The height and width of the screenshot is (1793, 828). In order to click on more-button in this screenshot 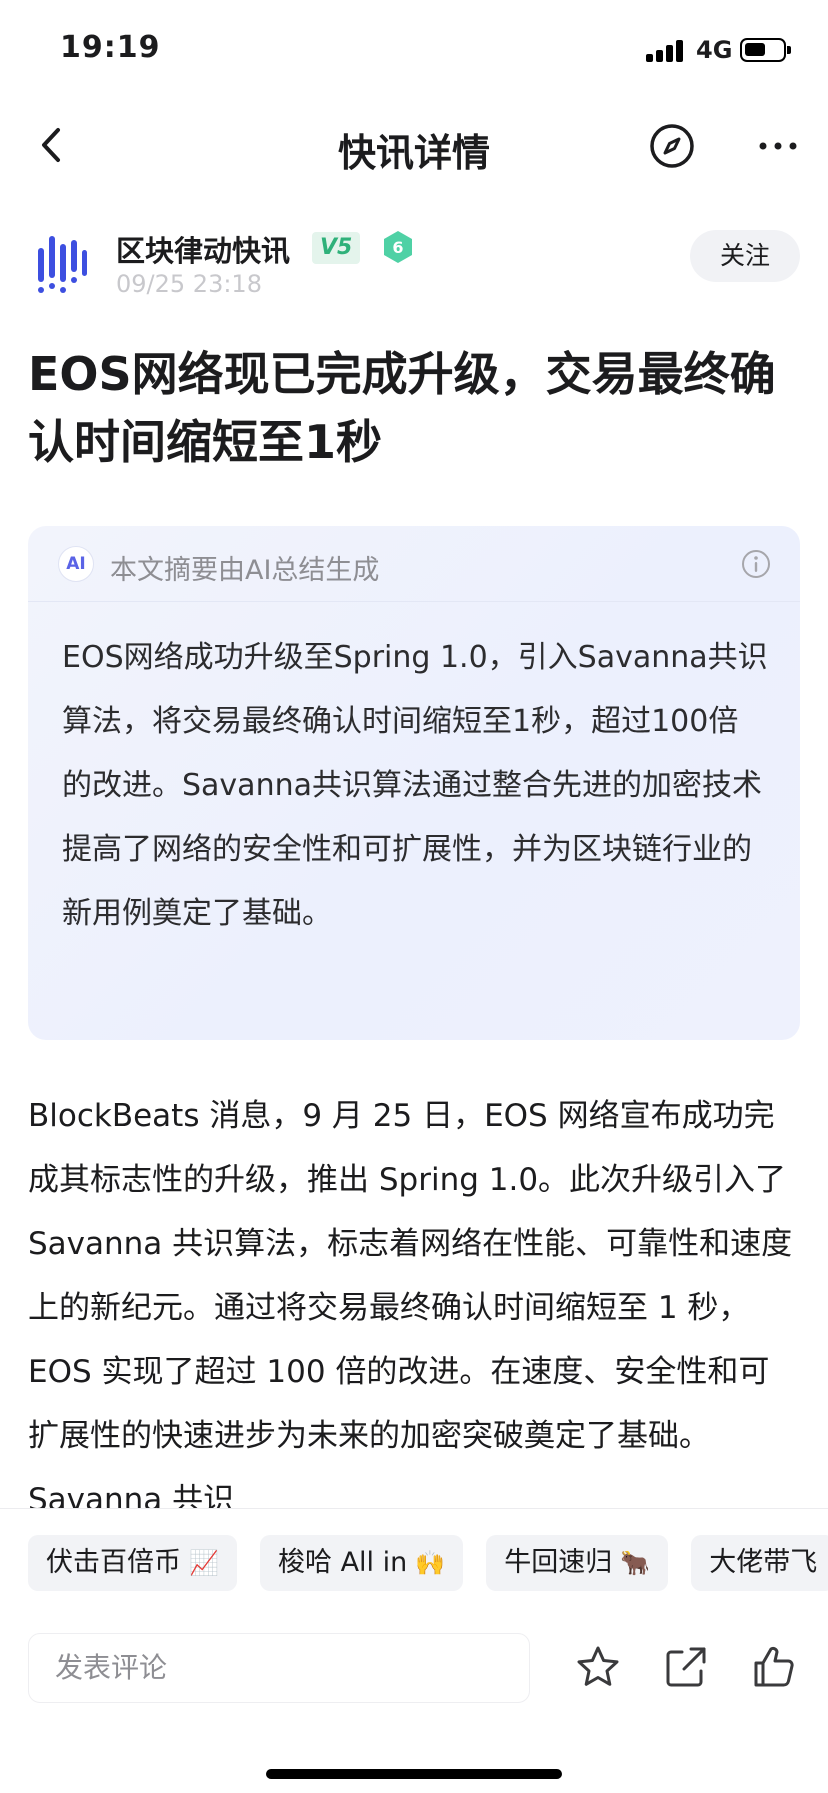, I will do `click(778, 146)`.